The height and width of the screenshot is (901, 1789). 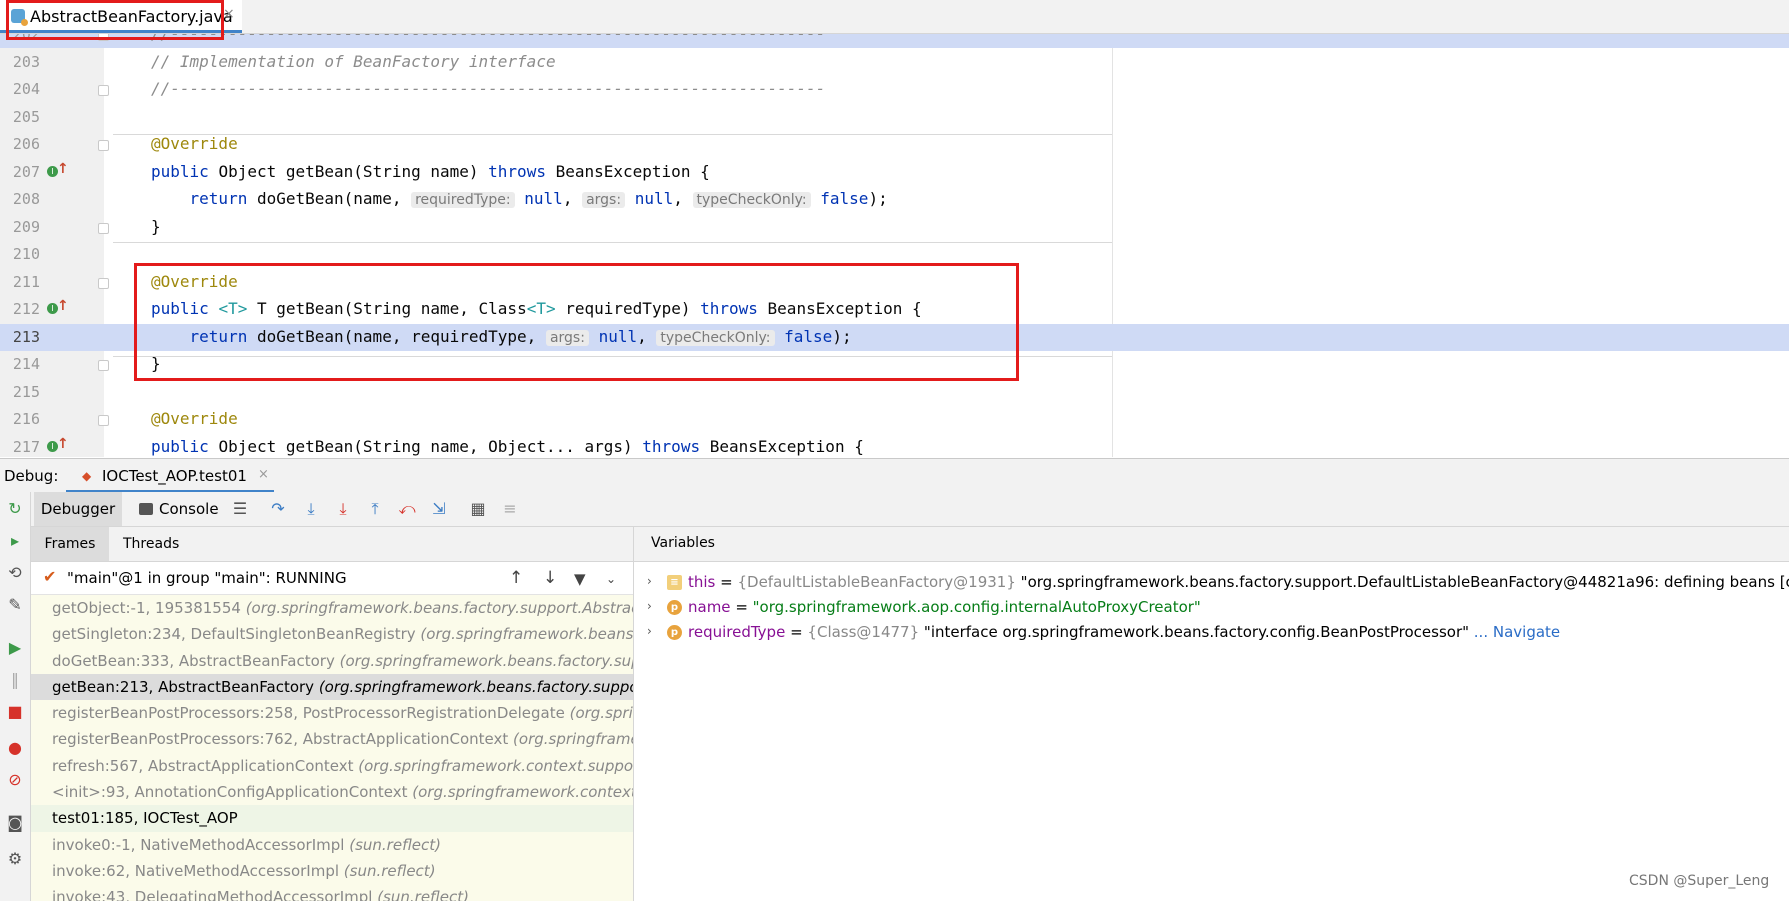 I want to click on restore-layout-icon: ⟲, so click(x=15, y=573).